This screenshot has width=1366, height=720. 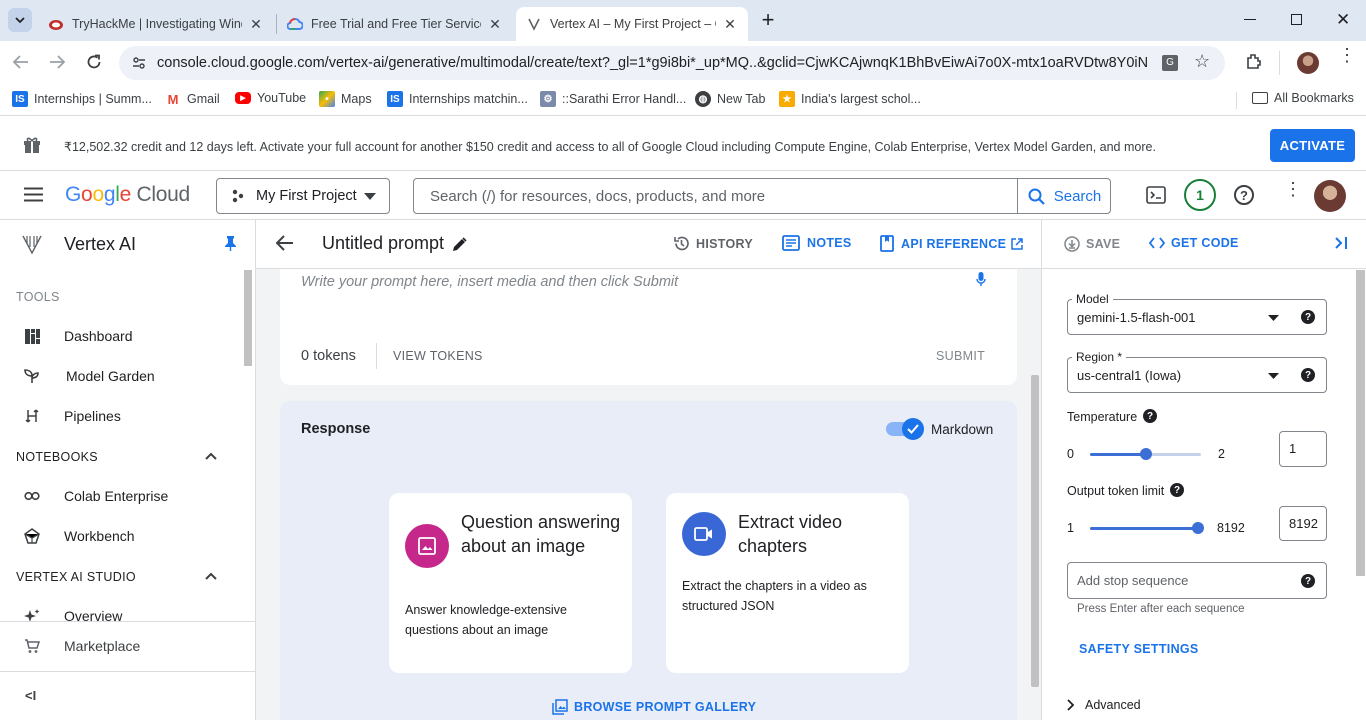 What do you see at coordinates (33, 194) in the screenshot?
I see `main-menu-icon` at bounding box center [33, 194].